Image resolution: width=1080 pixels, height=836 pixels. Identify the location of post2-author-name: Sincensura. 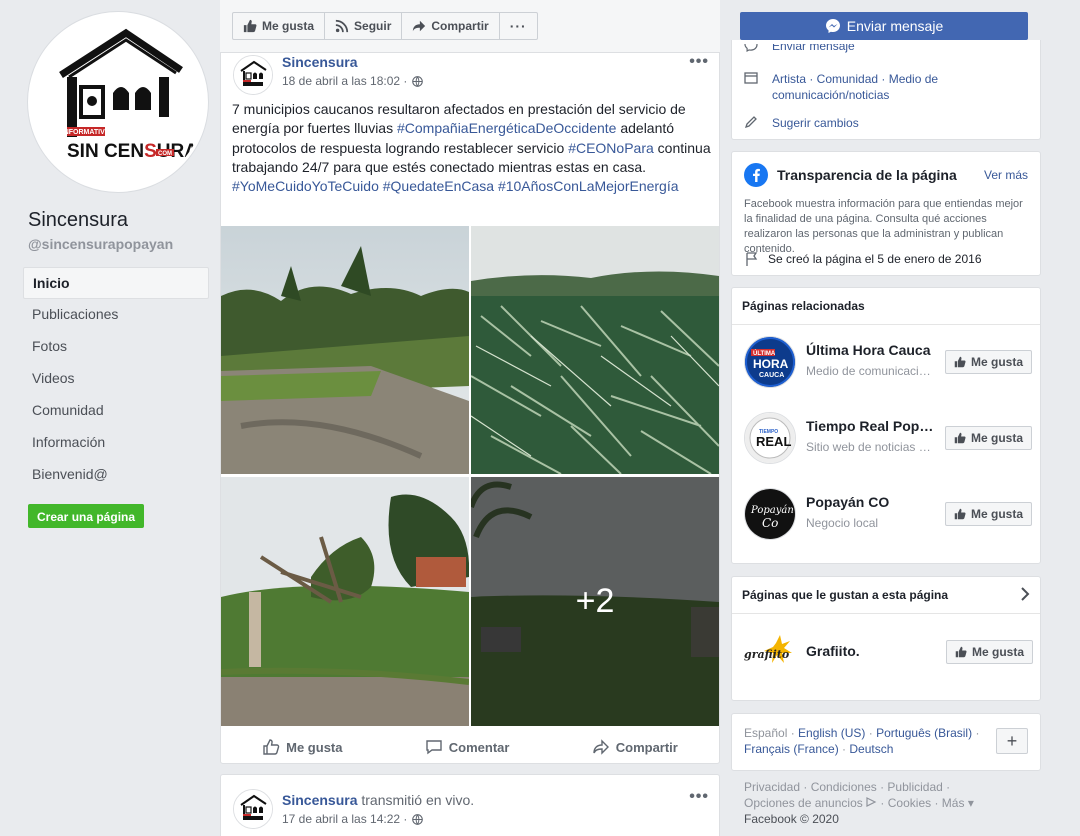
(319, 800).